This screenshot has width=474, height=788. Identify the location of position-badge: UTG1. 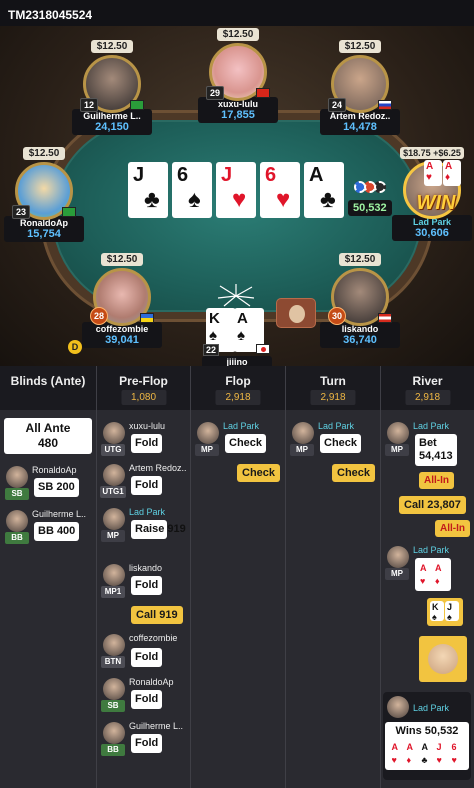
(113, 492).